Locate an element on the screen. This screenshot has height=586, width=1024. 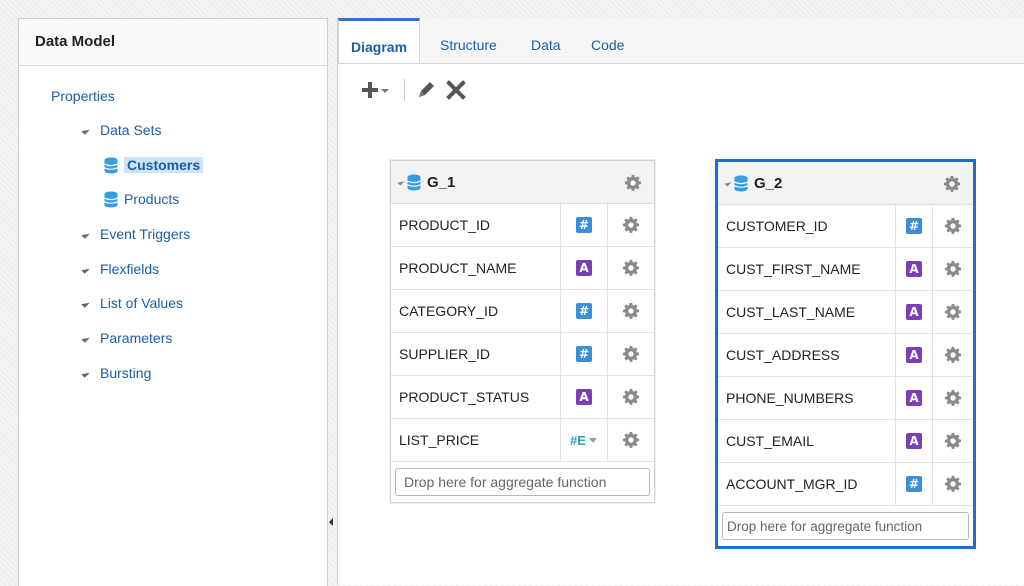
tree-item-bursting: Bursting is located at coordinates (116, 373).